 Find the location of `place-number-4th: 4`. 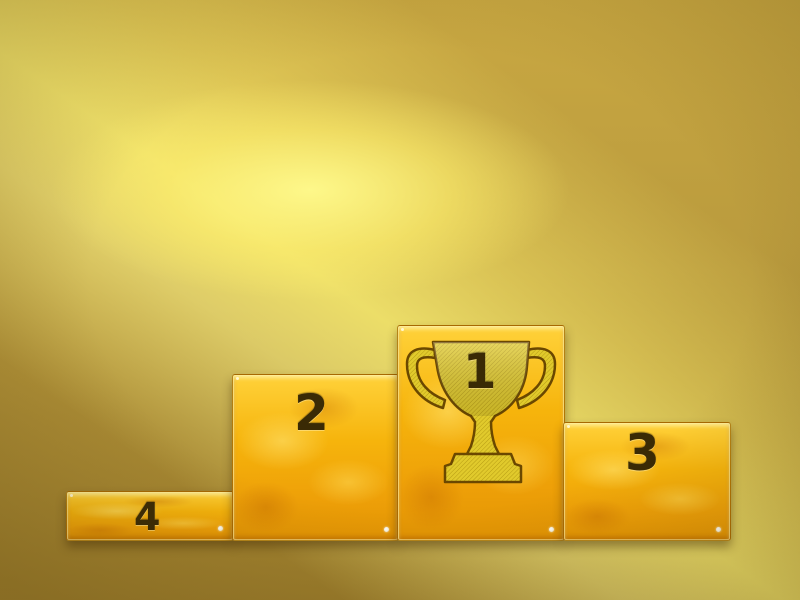

place-number-4th: 4 is located at coordinates (147, 517).